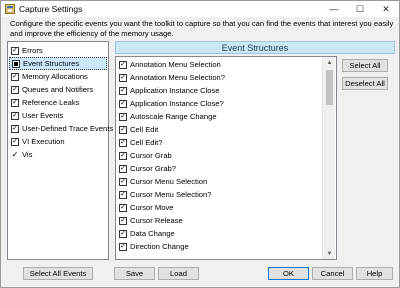  Describe the element at coordinates (177, 77) in the screenshot. I see `event-label: Annotation Menu Selection?` at that location.